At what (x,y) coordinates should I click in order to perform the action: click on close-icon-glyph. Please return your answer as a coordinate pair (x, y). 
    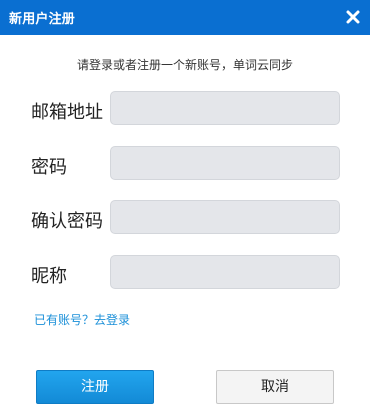
    Looking at the image, I should click on (353, 17).